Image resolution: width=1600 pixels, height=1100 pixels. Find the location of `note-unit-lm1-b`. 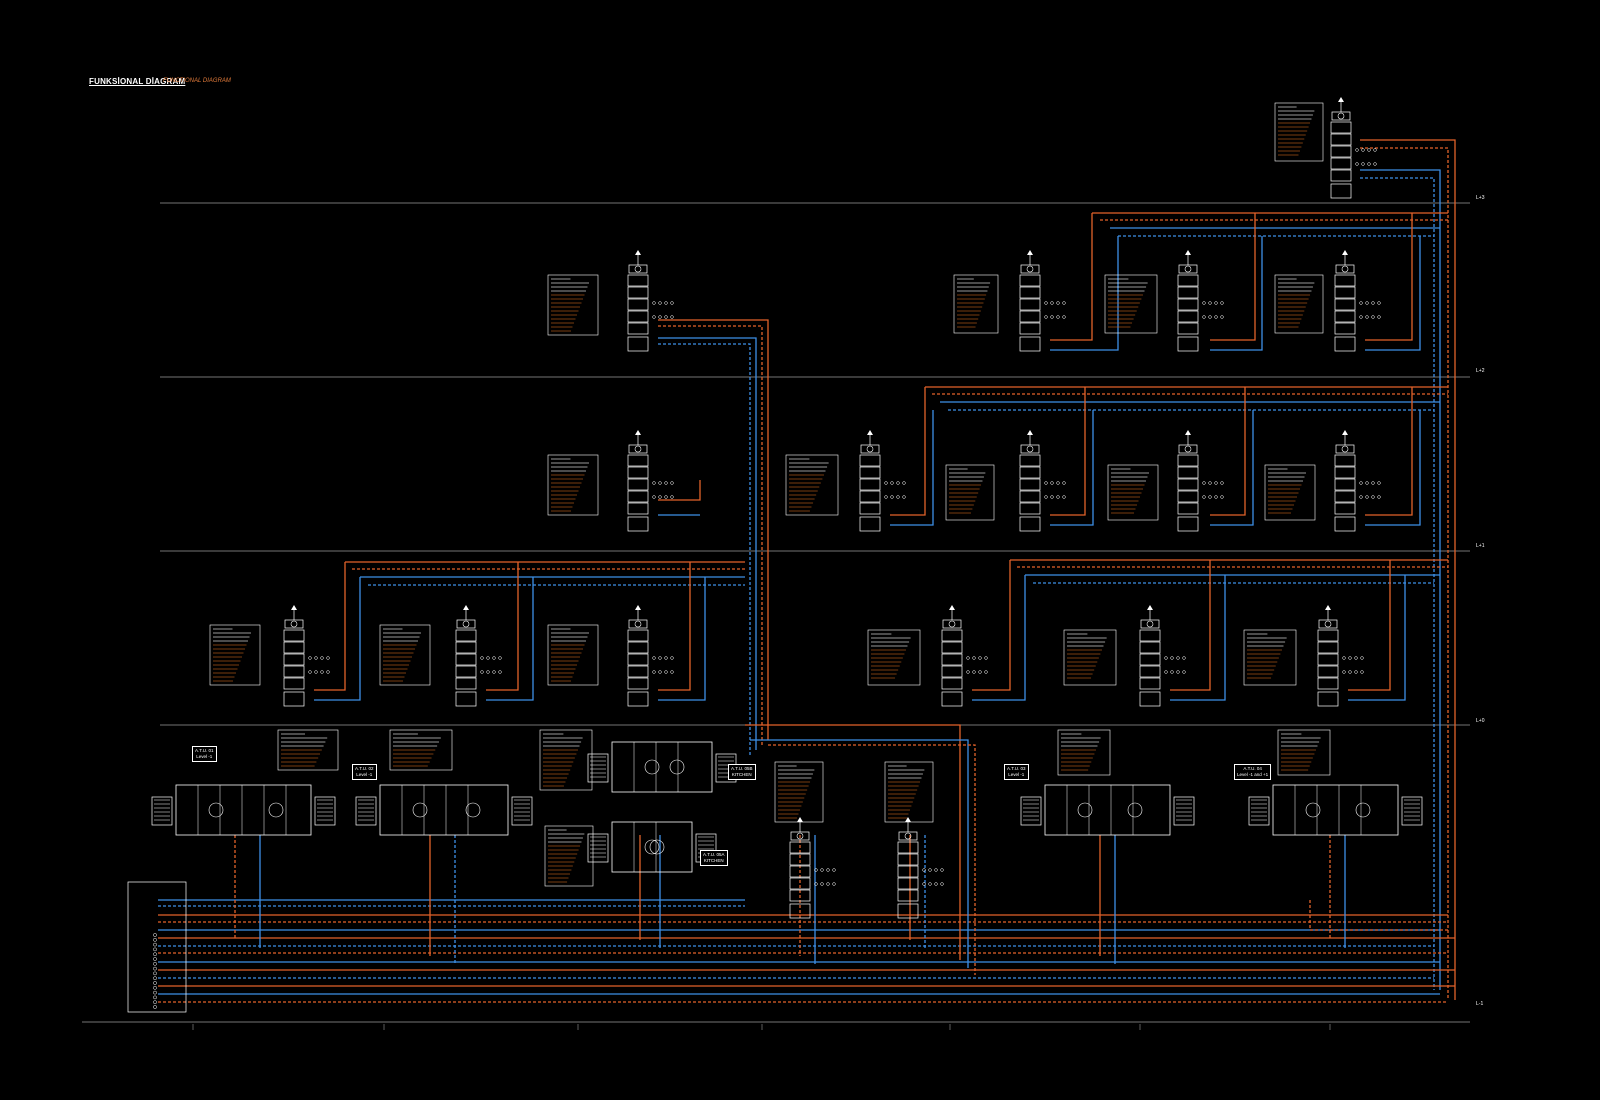

note-unit-lm1-b is located at coordinates (909, 792).